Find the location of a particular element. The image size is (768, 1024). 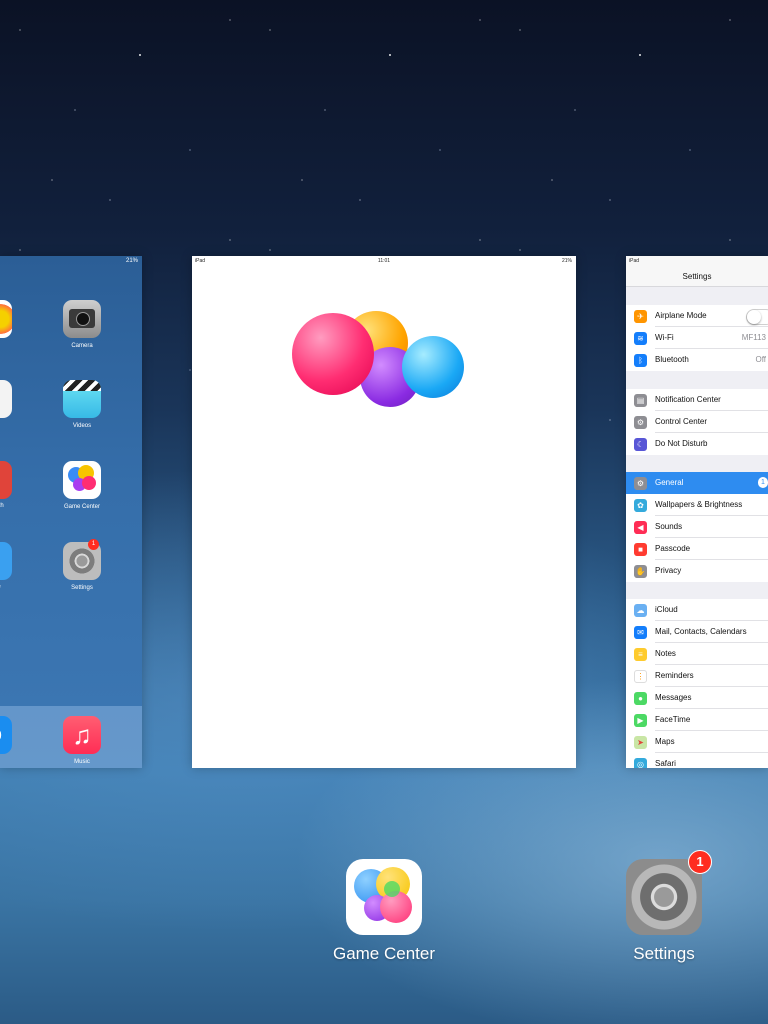

settings-row-privacy: ✋ Privacy is located at coordinates (697, 571).